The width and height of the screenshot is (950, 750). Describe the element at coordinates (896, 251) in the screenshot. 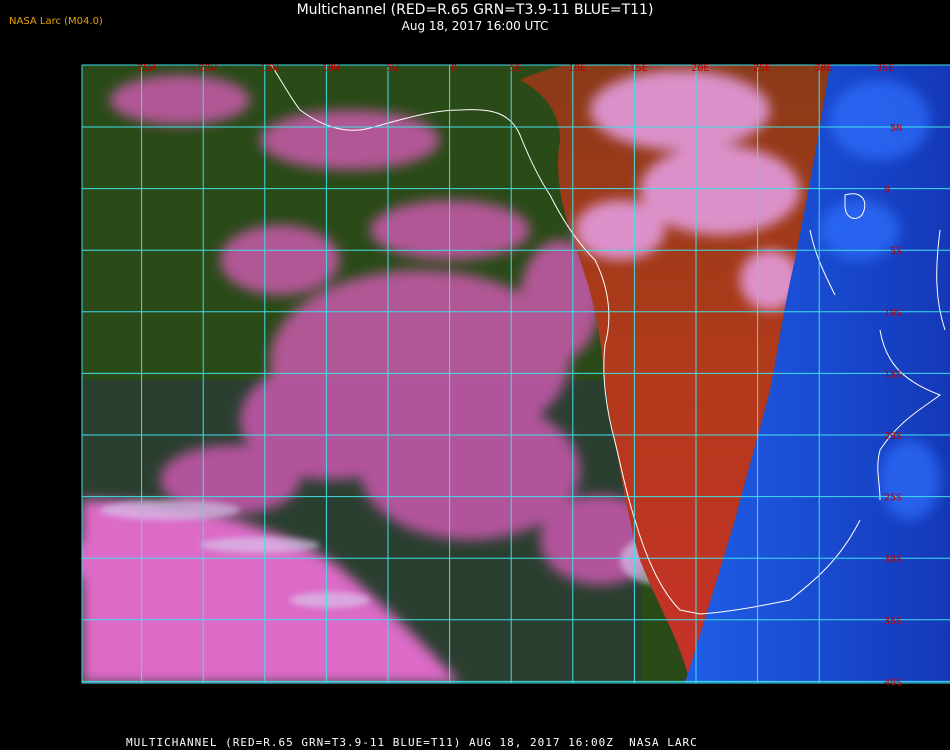

I see `latitude-label: 5S` at that location.